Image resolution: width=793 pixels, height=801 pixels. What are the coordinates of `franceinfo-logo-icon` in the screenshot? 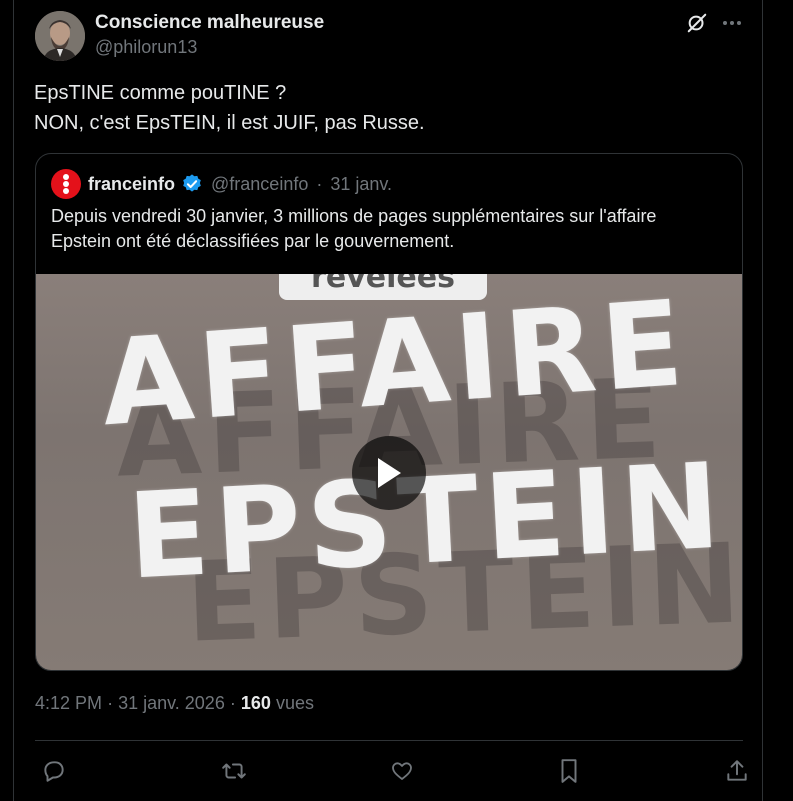 It's located at (66, 184).